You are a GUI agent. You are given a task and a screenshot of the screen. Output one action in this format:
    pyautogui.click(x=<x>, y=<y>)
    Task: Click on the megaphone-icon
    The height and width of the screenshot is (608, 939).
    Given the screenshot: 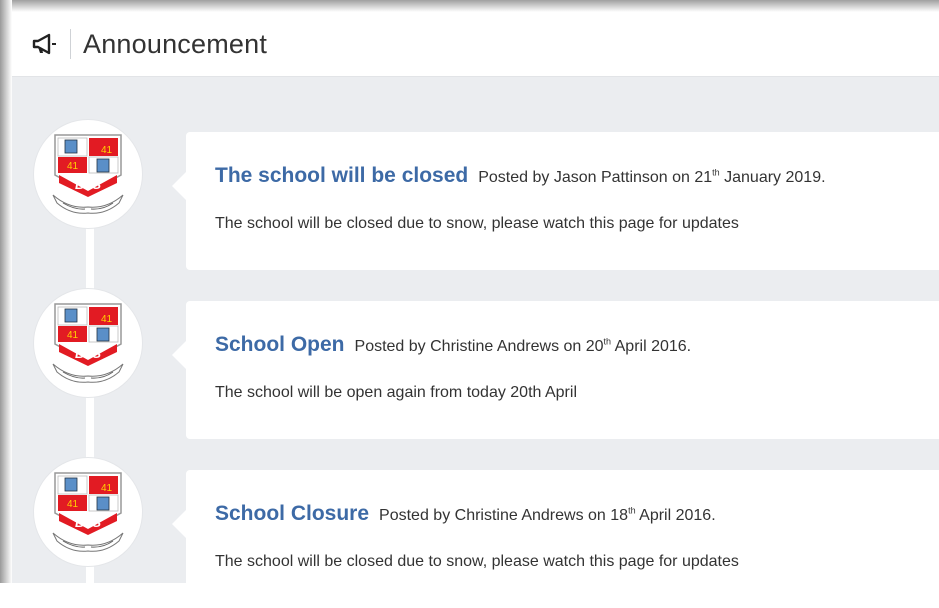 What is the action you would take?
    pyautogui.click(x=45, y=44)
    